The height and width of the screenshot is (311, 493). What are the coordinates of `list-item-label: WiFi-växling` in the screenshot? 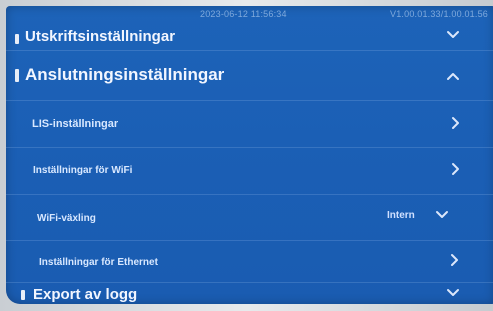 It's located at (66, 218).